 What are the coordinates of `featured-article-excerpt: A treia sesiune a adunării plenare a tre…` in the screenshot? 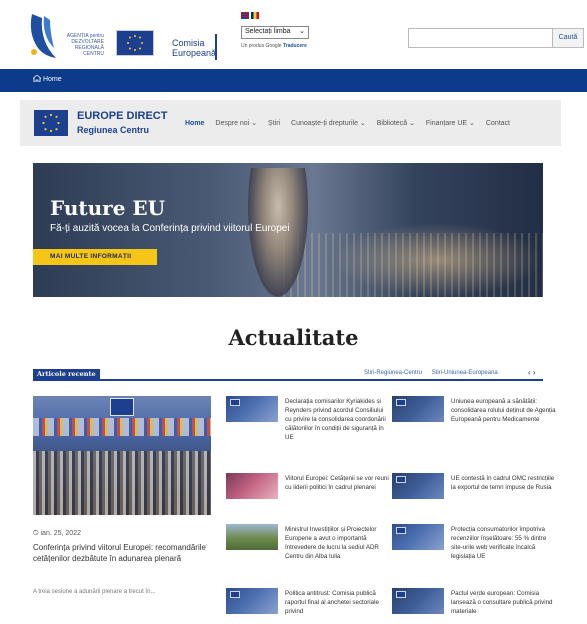 It's located at (94, 592).